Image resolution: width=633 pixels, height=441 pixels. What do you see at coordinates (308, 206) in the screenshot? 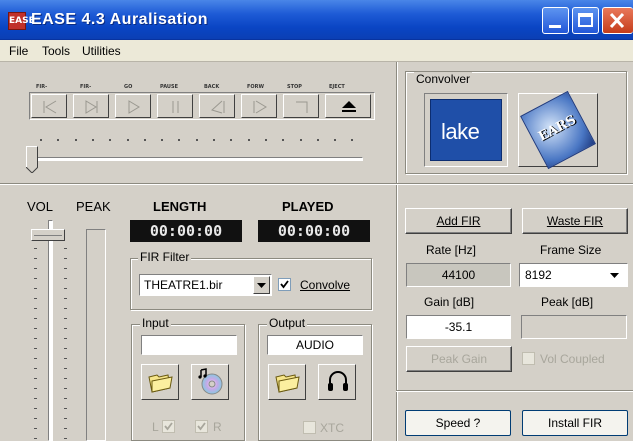
I see `played-label: PLAYED` at bounding box center [308, 206].